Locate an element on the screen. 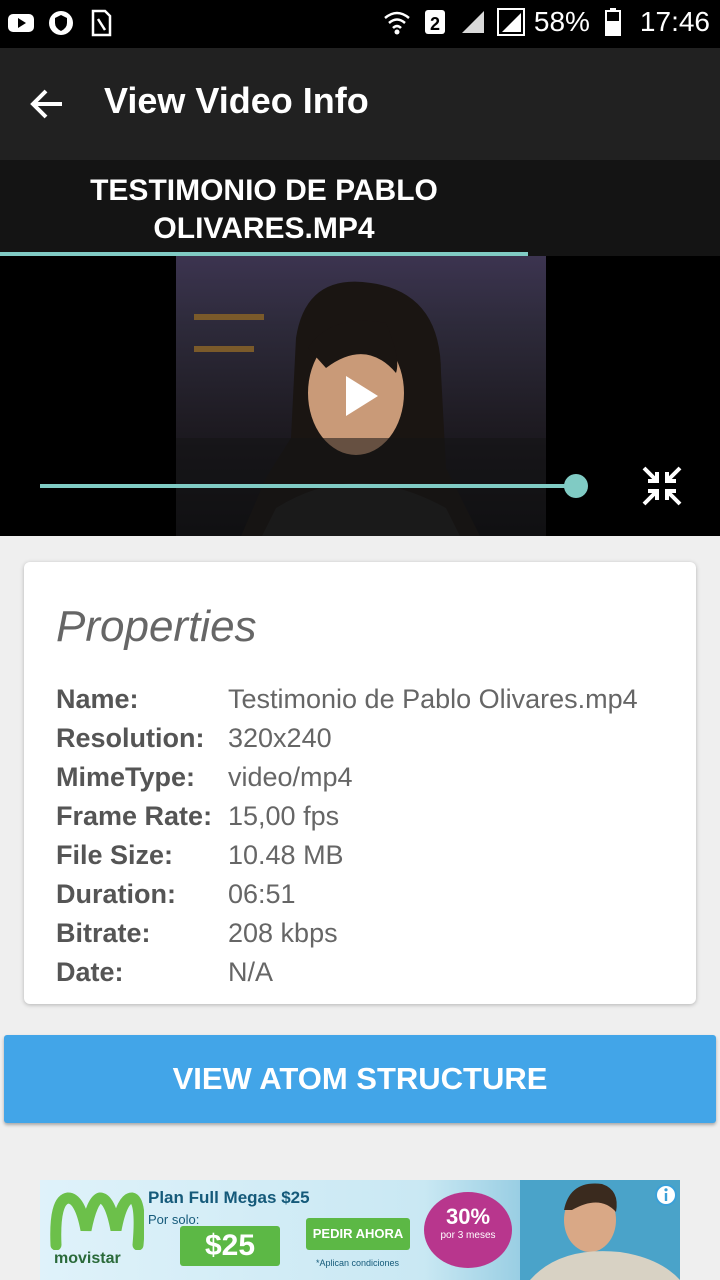 The image size is (720, 1280). property-label: Bitrate: is located at coordinates (103, 933).